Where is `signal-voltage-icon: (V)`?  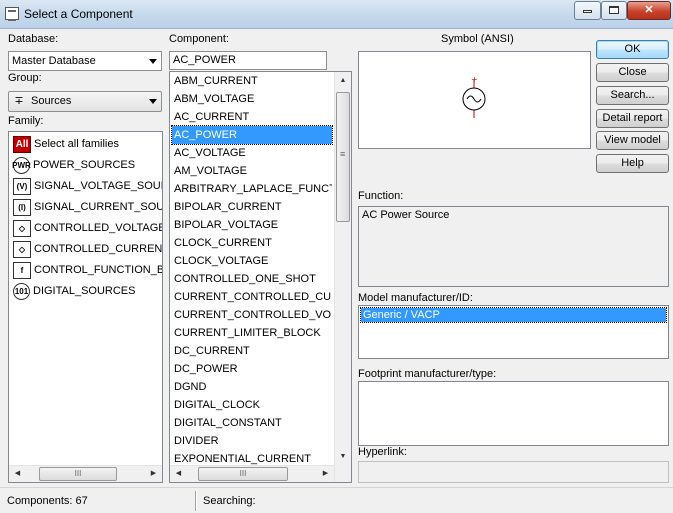
signal-voltage-icon: (V) is located at coordinates (22, 186).